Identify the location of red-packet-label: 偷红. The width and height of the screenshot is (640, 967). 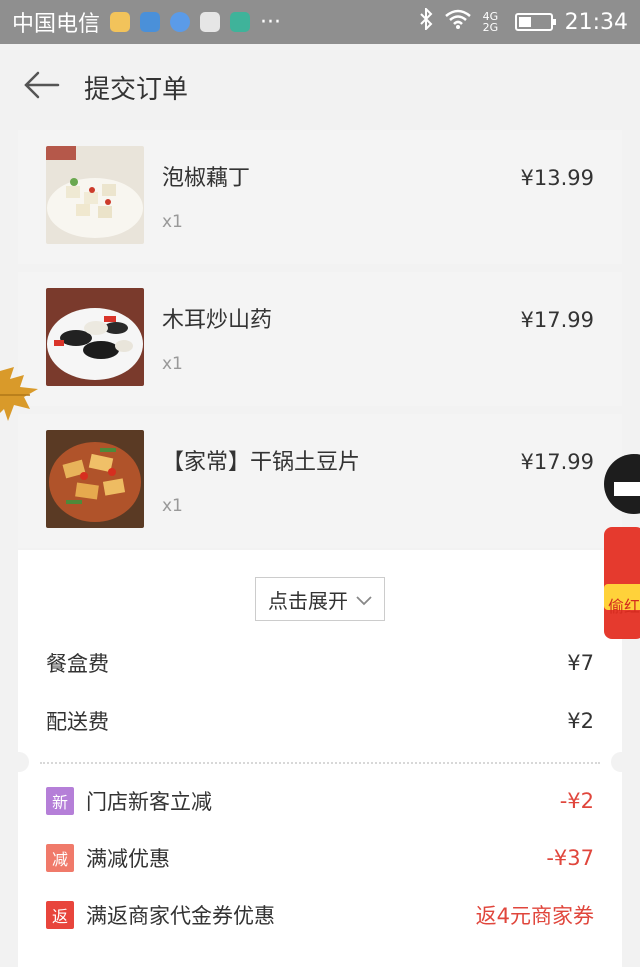
(624, 606).